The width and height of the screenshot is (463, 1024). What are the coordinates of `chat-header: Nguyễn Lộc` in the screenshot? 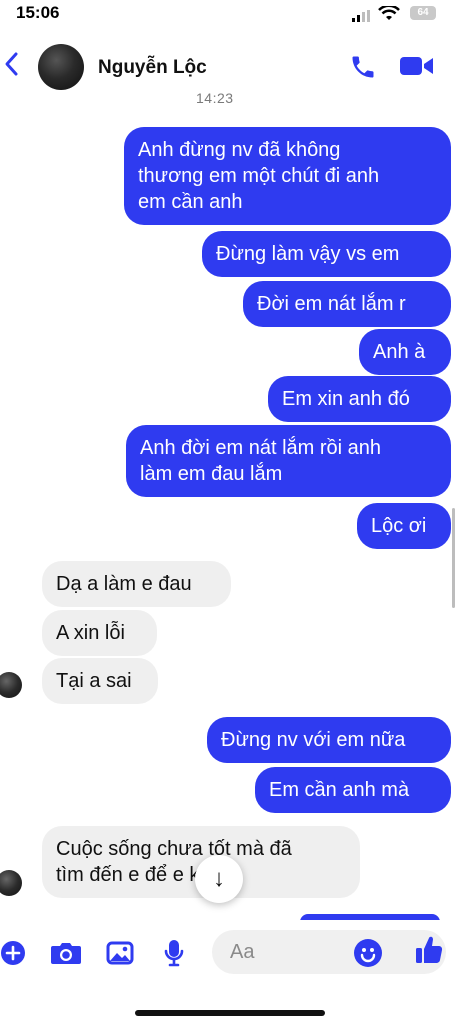 It's located at (231, 67).